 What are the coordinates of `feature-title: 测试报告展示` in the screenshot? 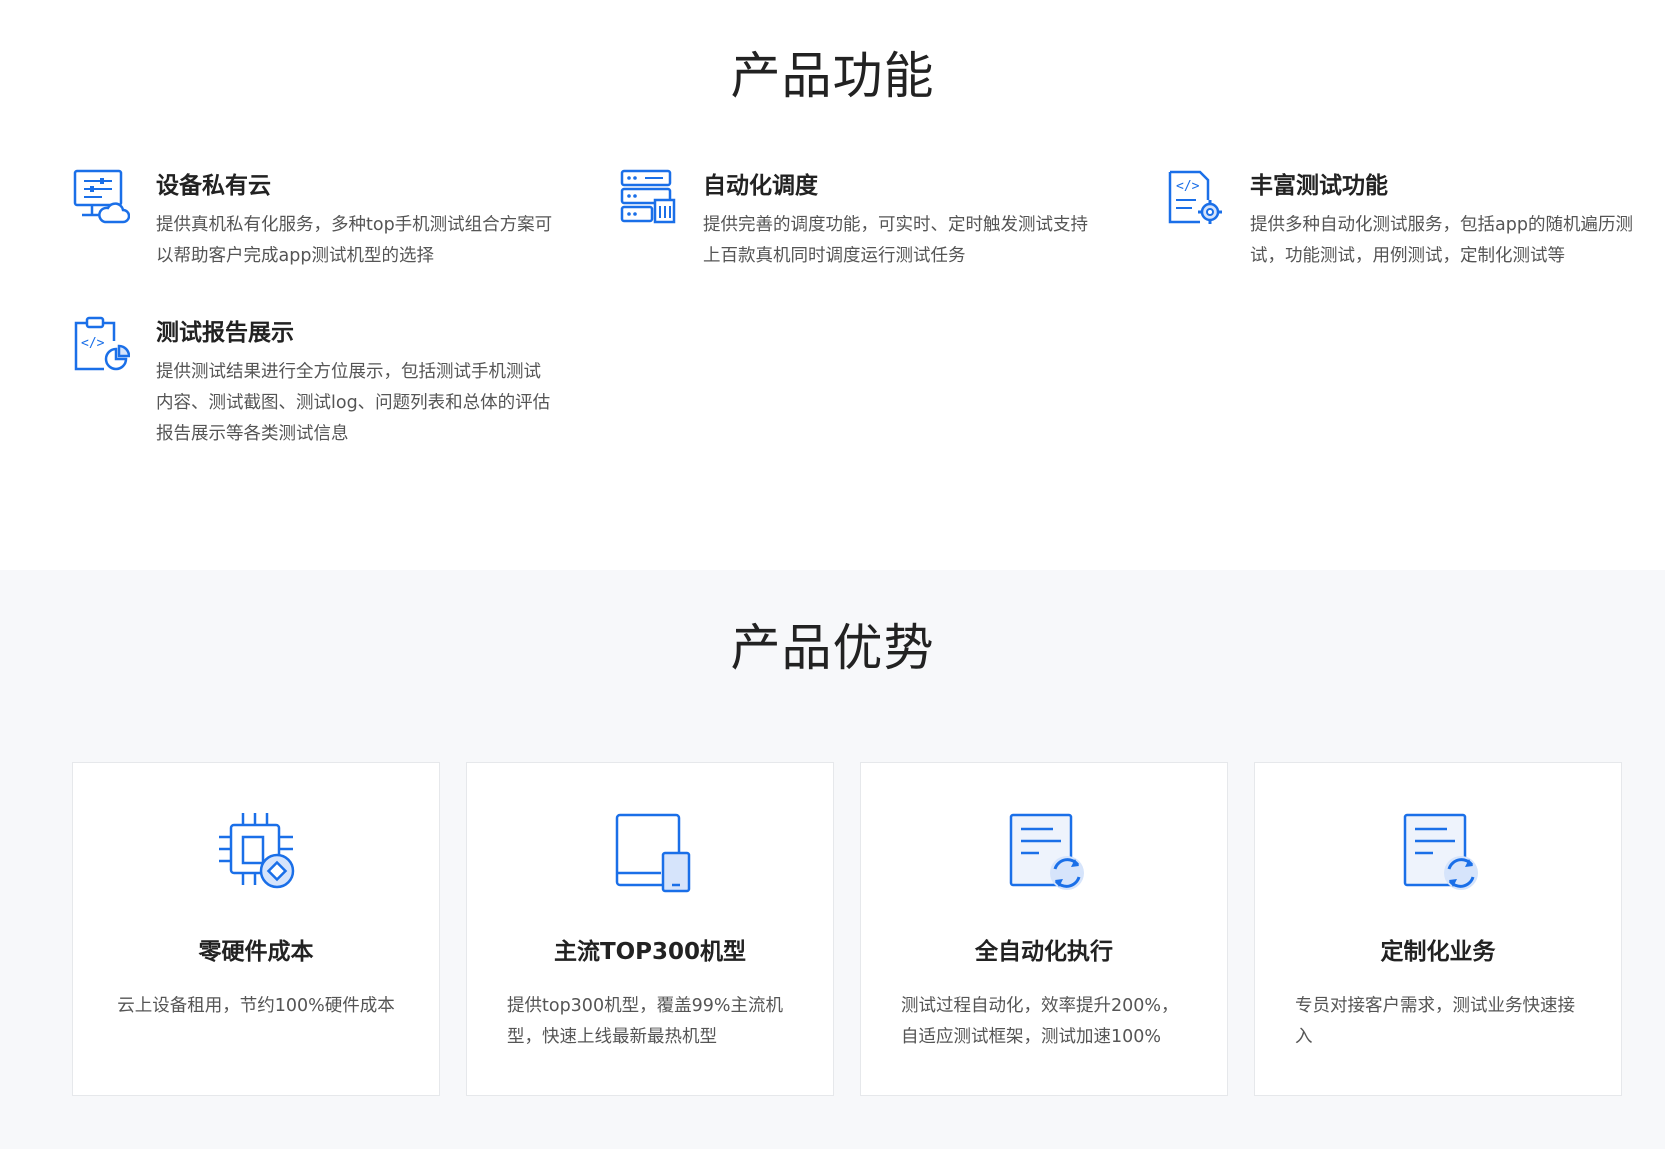 It's located at (225, 333).